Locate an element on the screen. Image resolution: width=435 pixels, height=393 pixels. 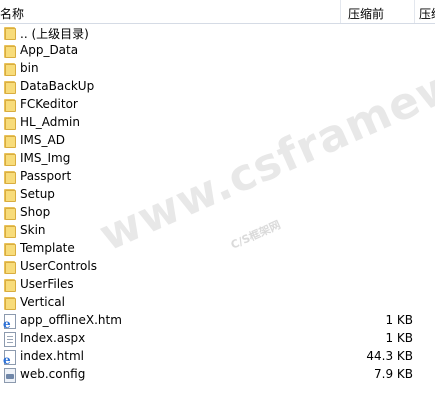
column-header: 名称 压缩前 压缩 is located at coordinates (217, 12).